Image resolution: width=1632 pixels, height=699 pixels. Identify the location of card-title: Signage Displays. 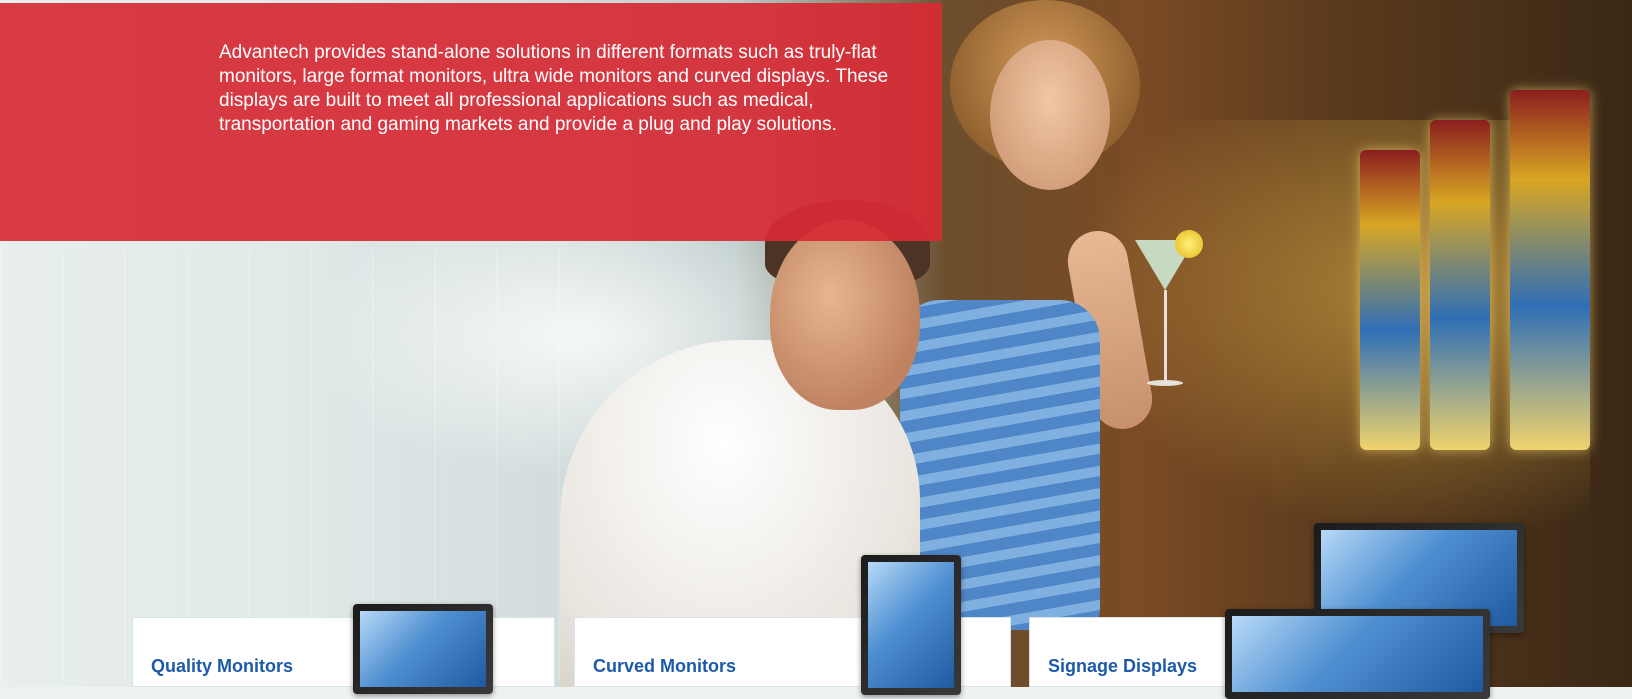
(1122, 666).